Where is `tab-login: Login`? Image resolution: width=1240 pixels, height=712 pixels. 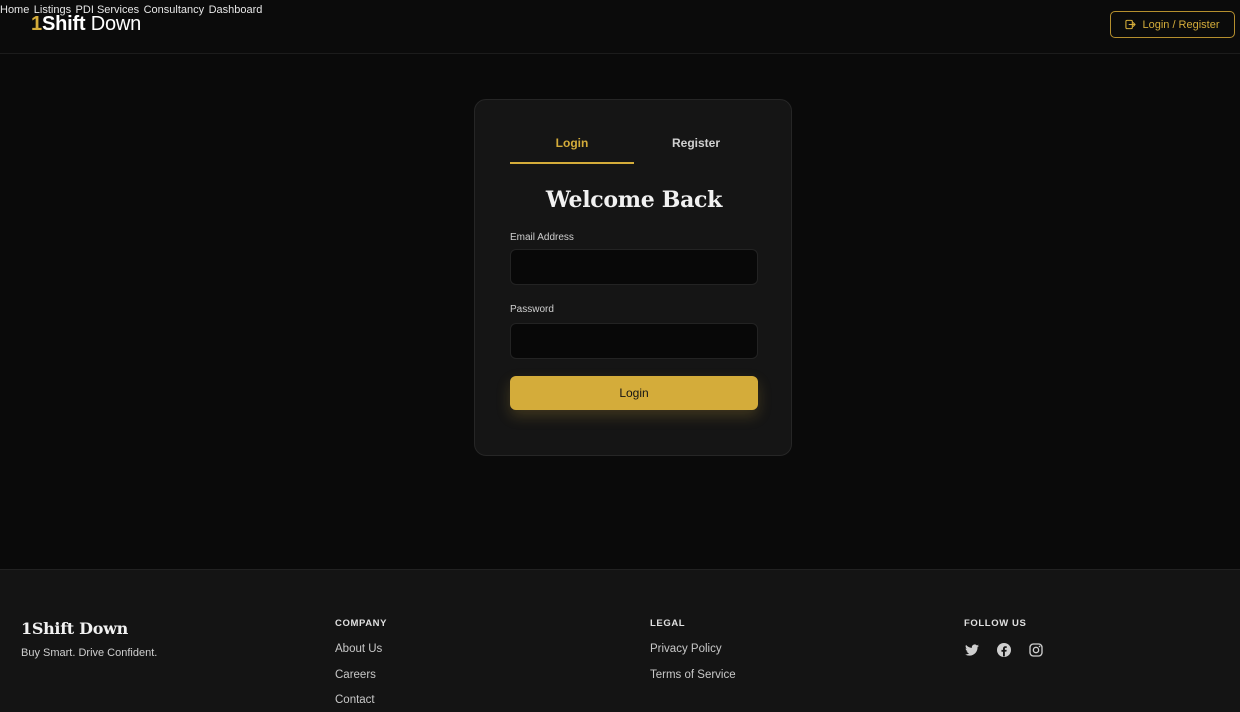
tab-login: Login is located at coordinates (572, 143).